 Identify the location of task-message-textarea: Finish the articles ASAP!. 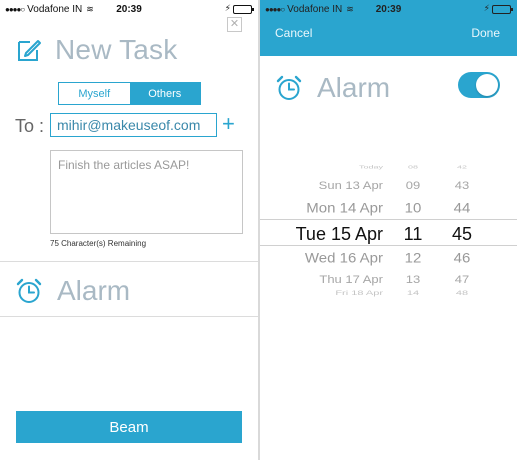
(146, 192).